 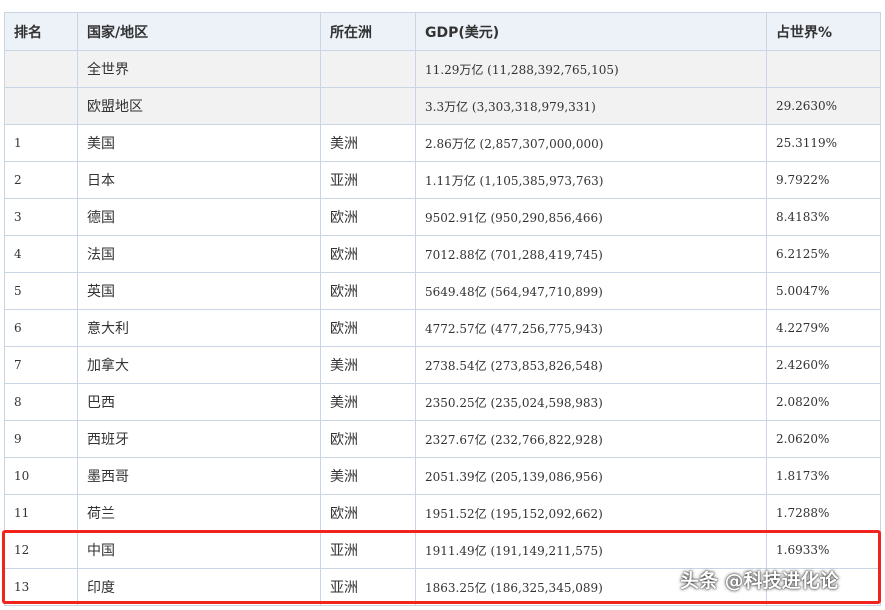 What do you see at coordinates (41, 31) in the screenshot?
I see `header-rank: 排名` at bounding box center [41, 31].